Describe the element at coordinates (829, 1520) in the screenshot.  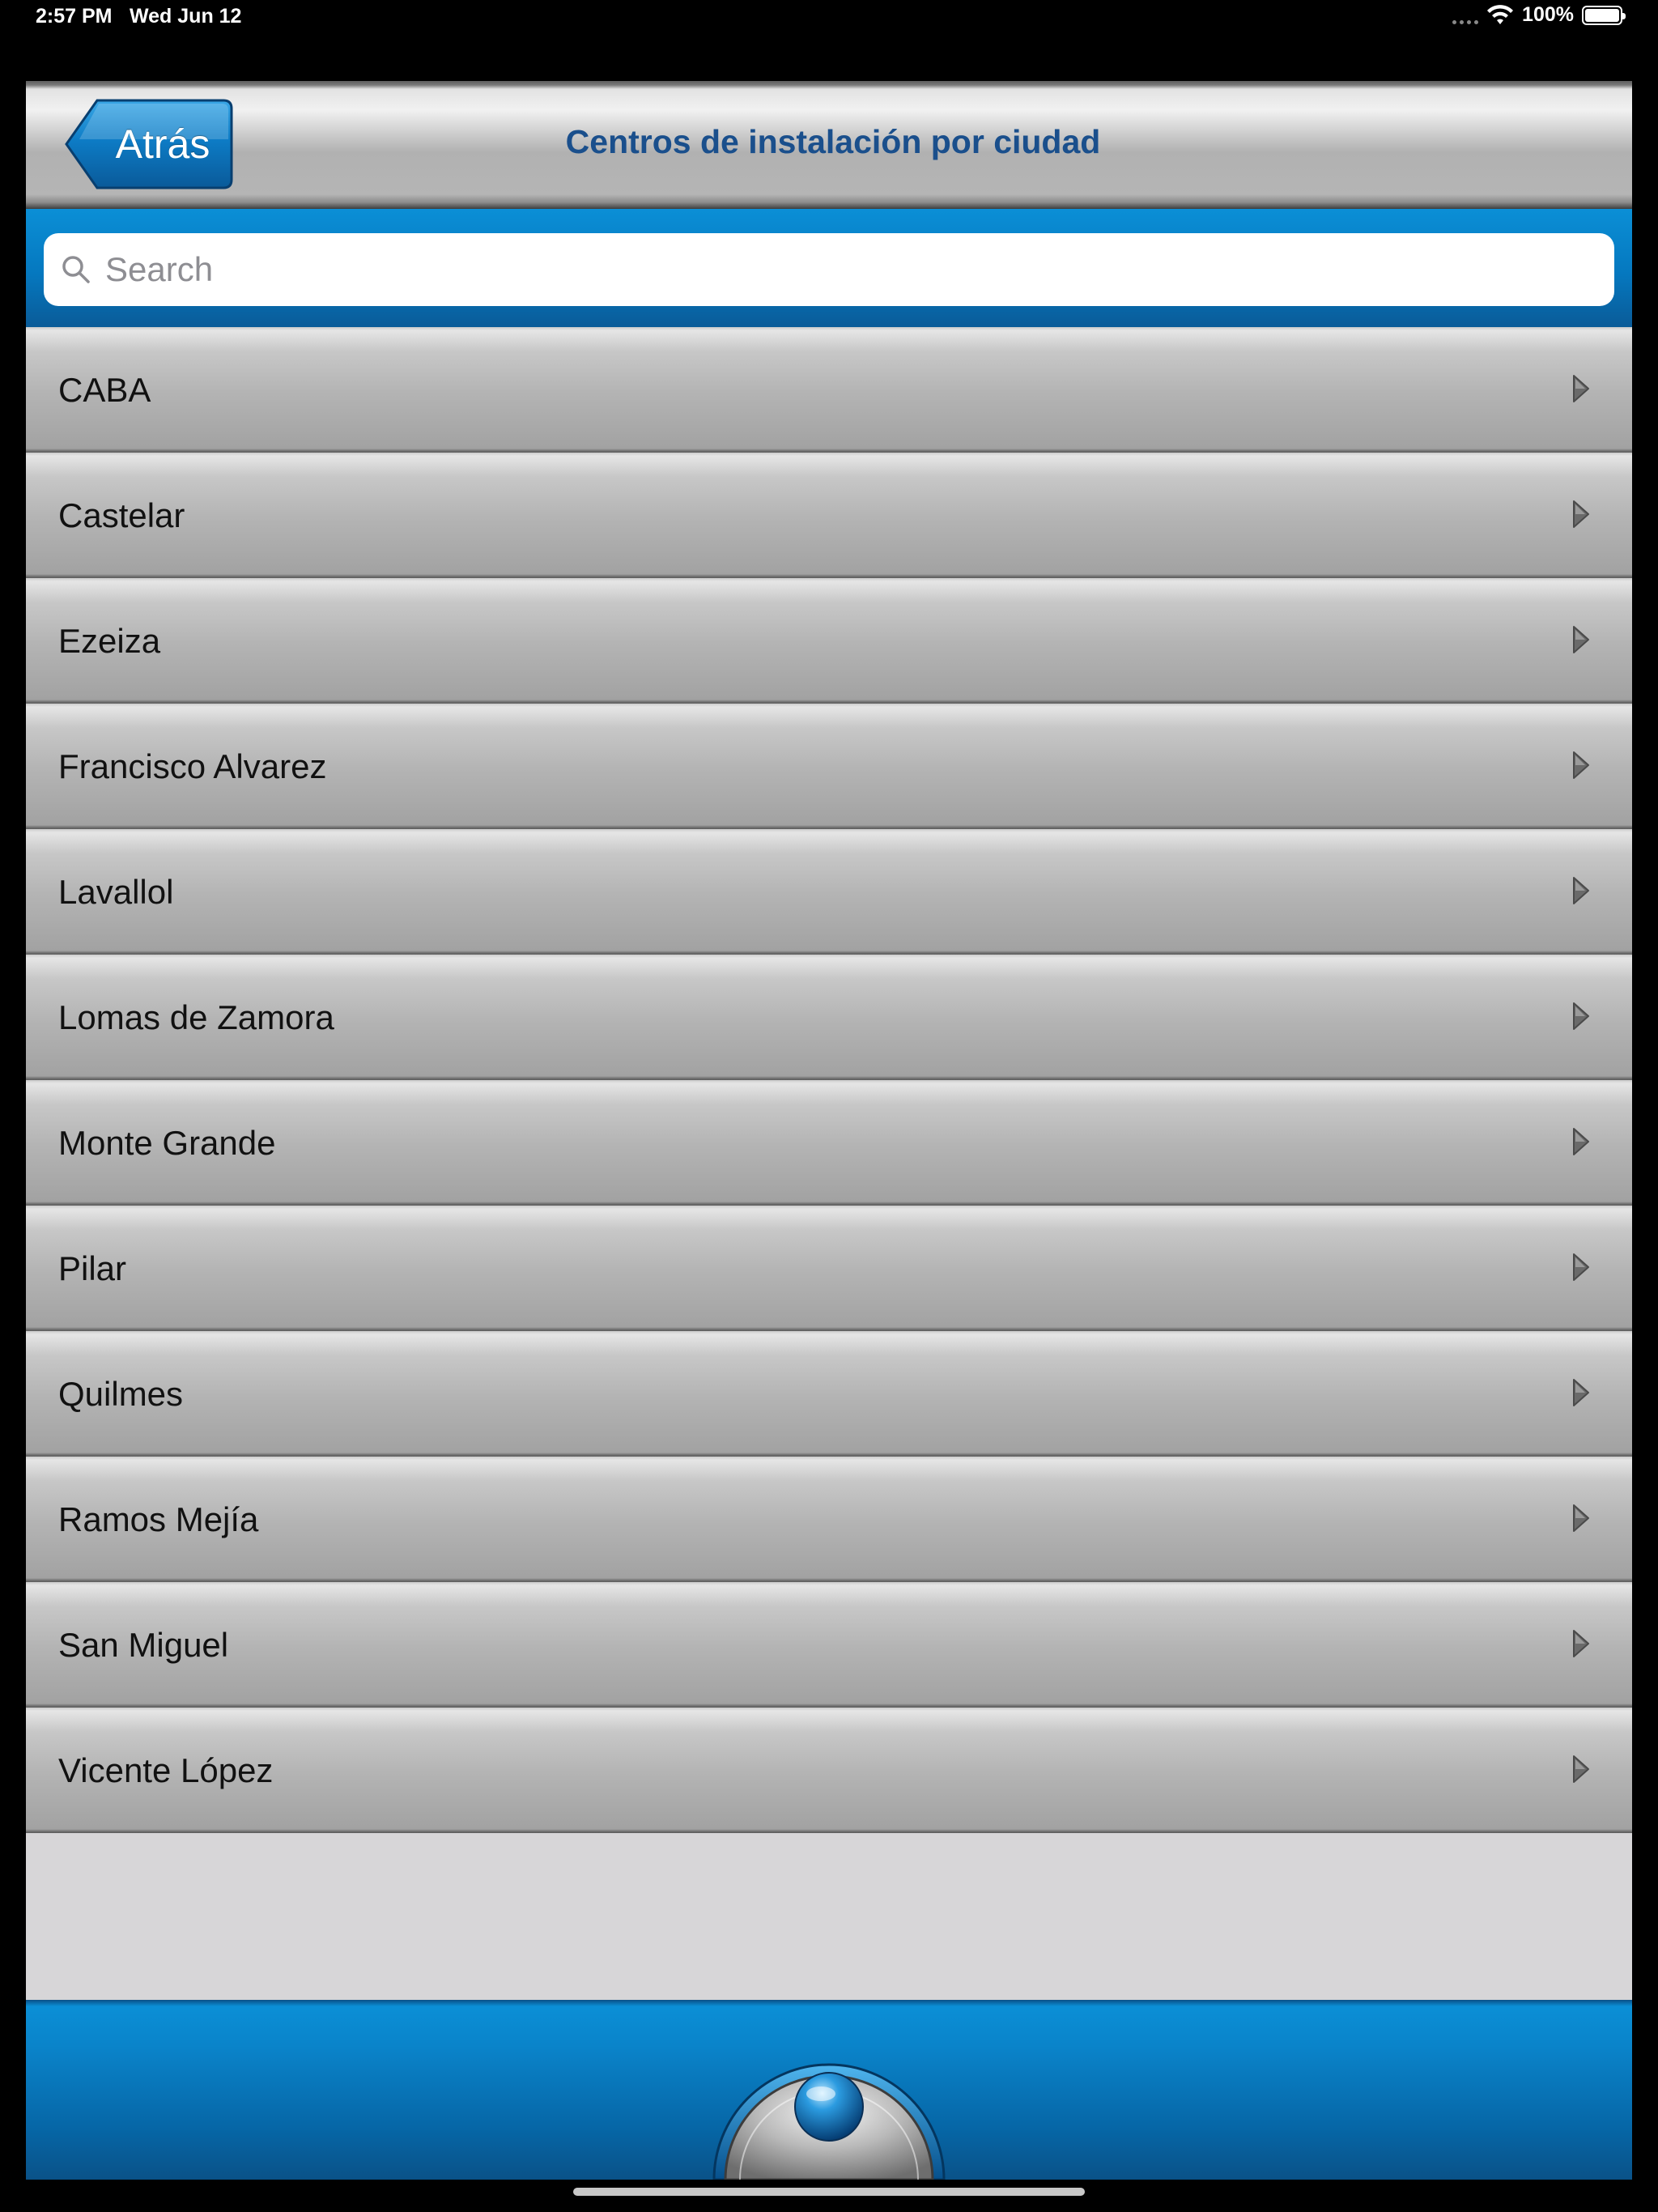
I see `list-item: Ramos Mejía` at that location.